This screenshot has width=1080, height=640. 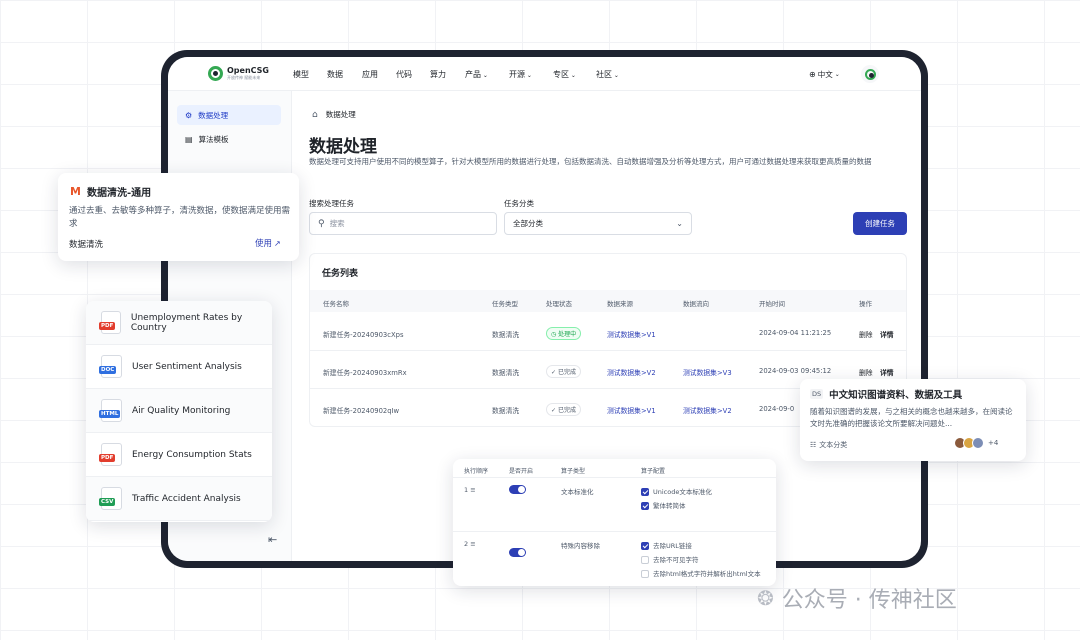 What do you see at coordinates (301, 74) in the screenshot?
I see `nav-item: 模型` at bounding box center [301, 74].